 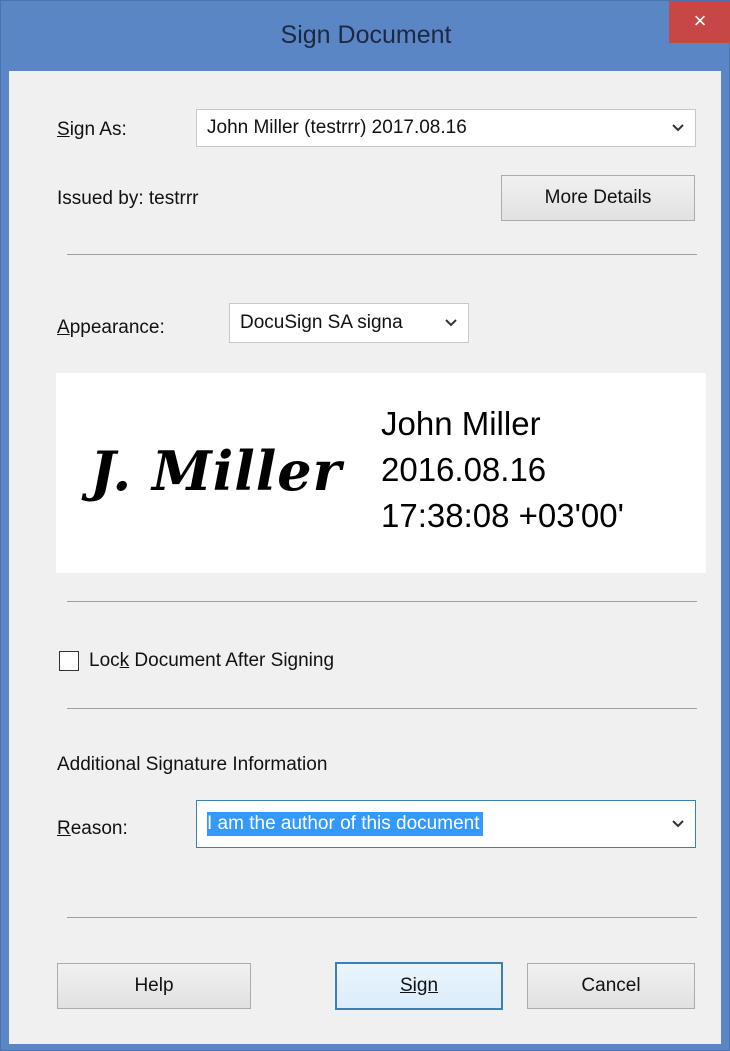 I want to click on help-label: Help, so click(x=154, y=985).